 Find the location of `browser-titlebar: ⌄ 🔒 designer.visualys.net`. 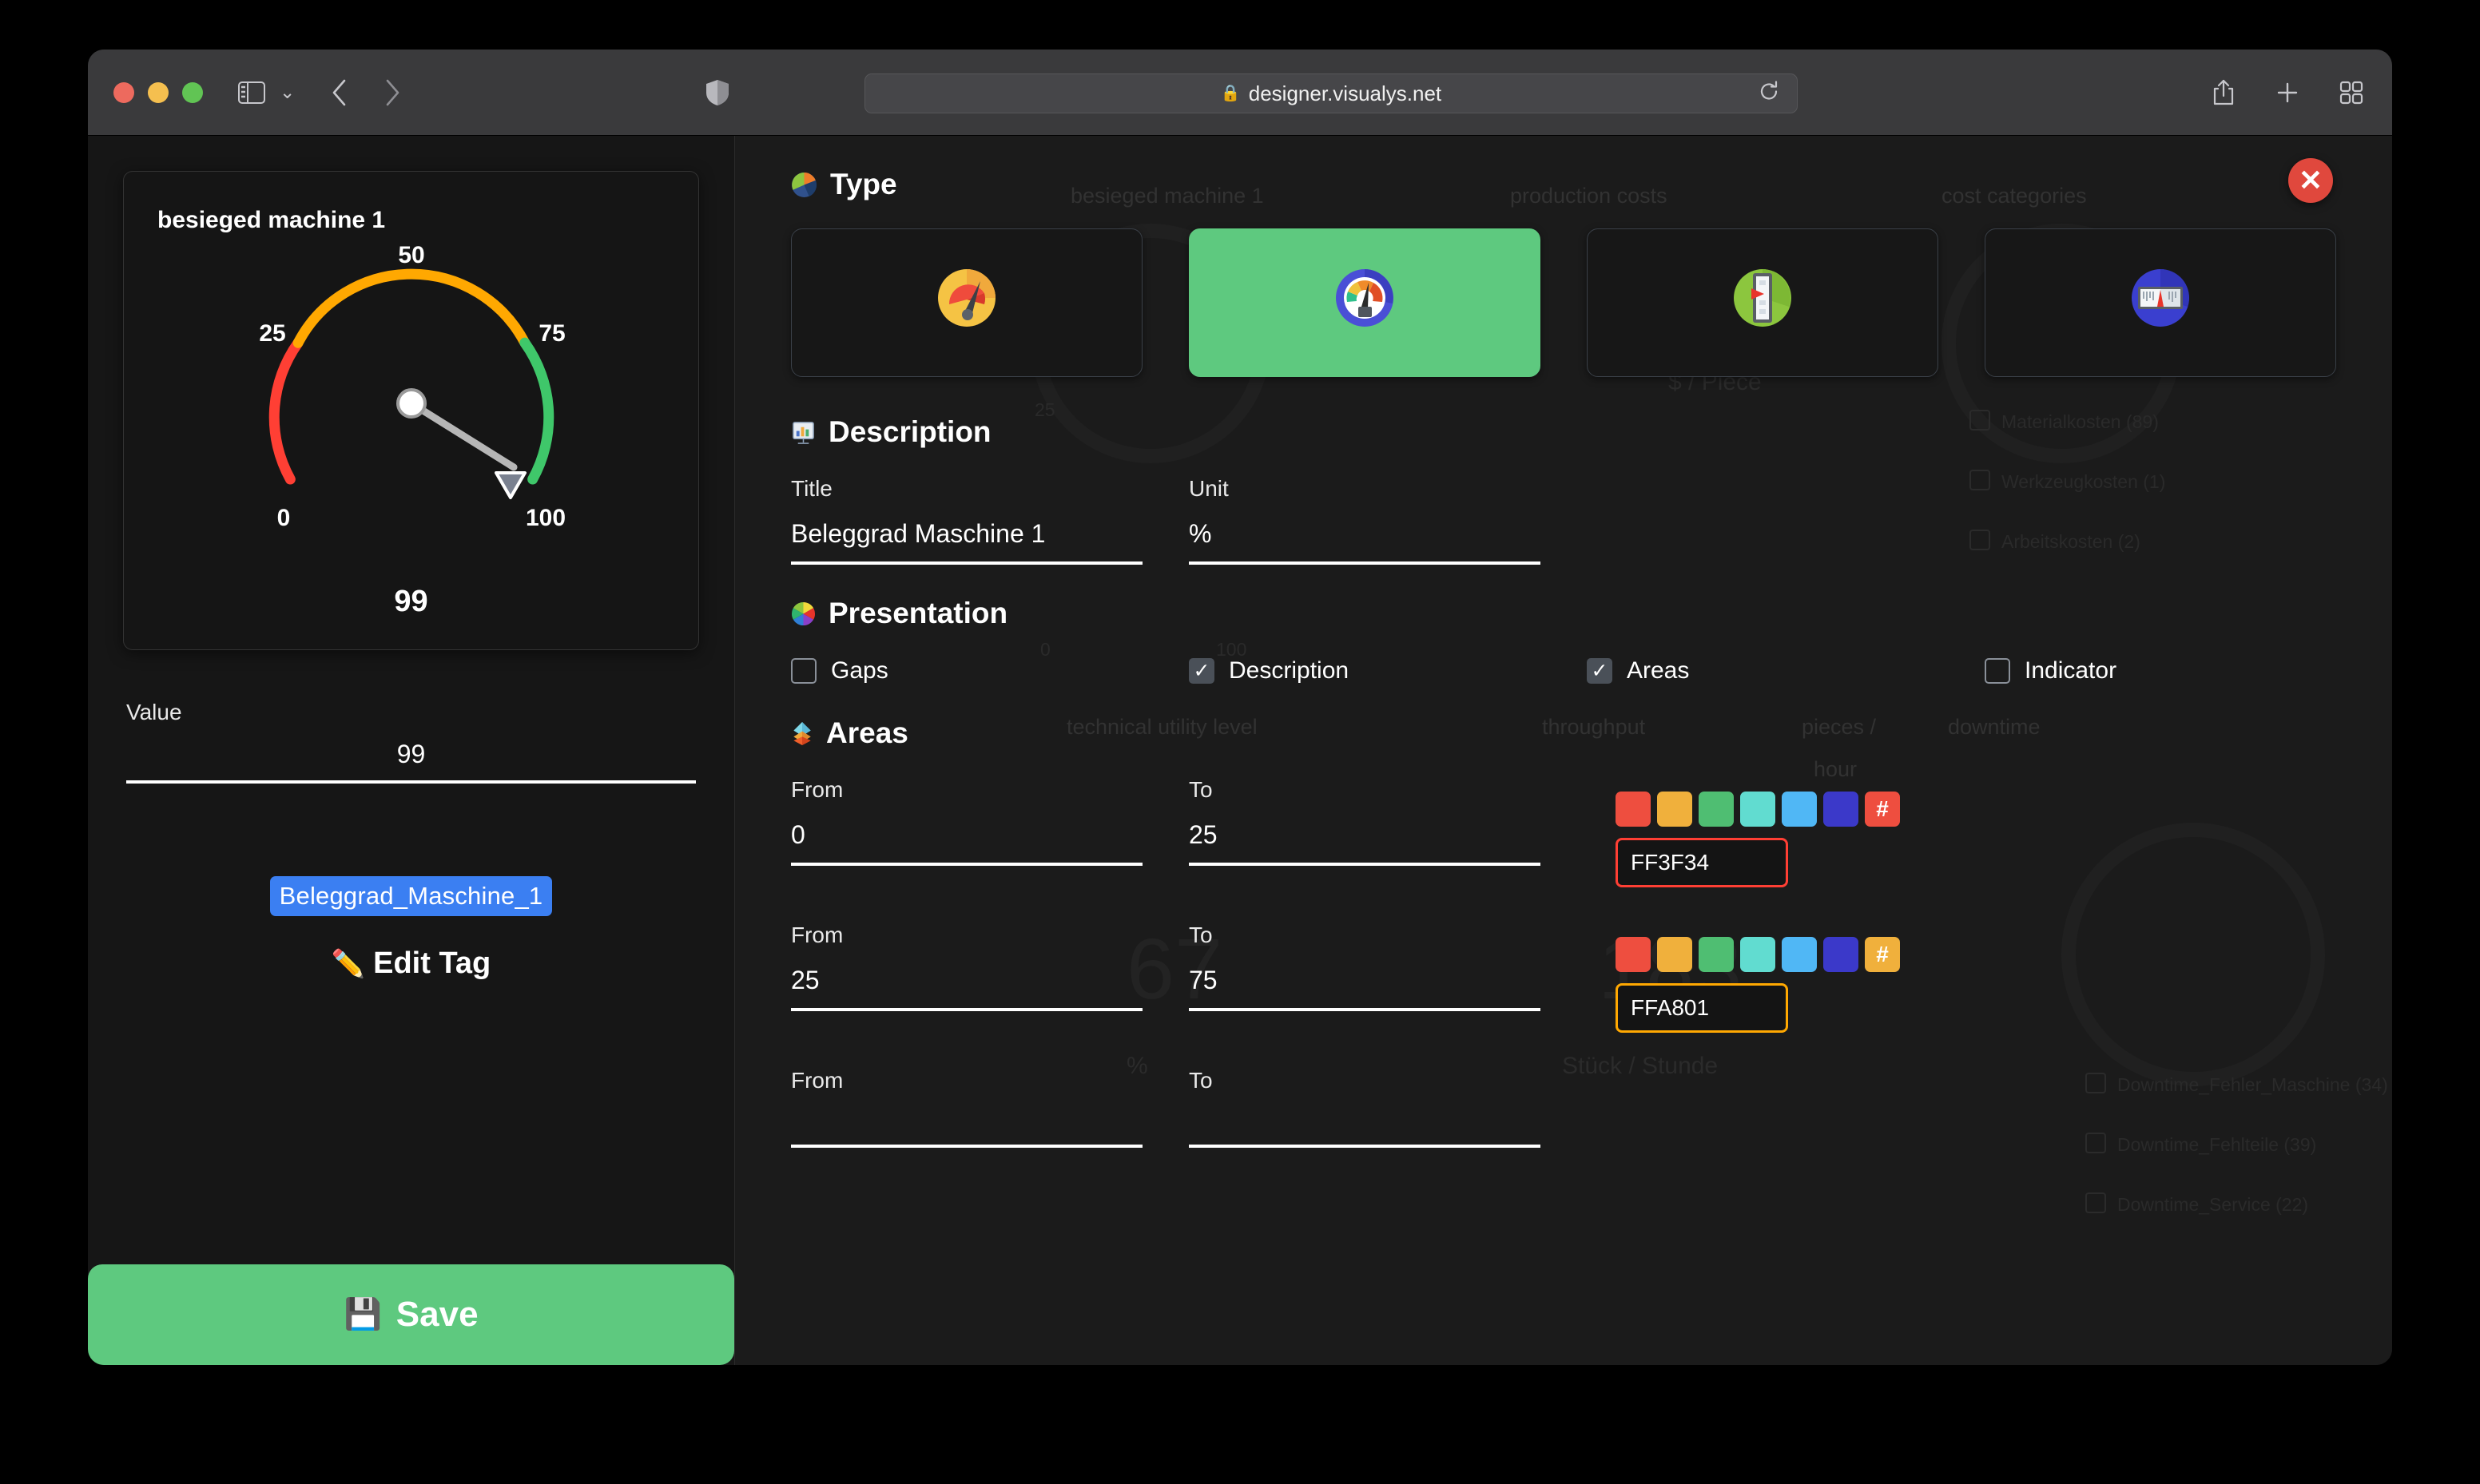

browser-titlebar: ⌄ 🔒 designer.visualys.net is located at coordinates (1240, 93).